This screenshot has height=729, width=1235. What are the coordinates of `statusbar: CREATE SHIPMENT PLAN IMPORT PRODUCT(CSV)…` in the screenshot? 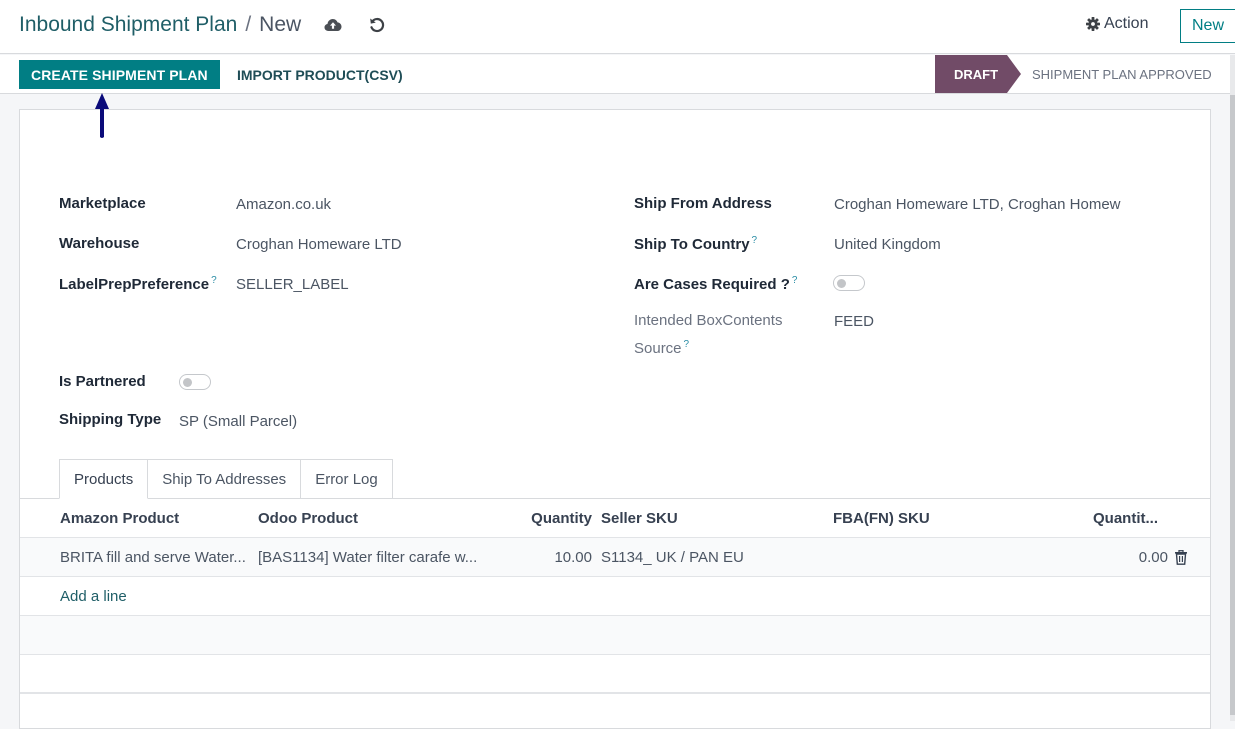 It's located at (615, 74).